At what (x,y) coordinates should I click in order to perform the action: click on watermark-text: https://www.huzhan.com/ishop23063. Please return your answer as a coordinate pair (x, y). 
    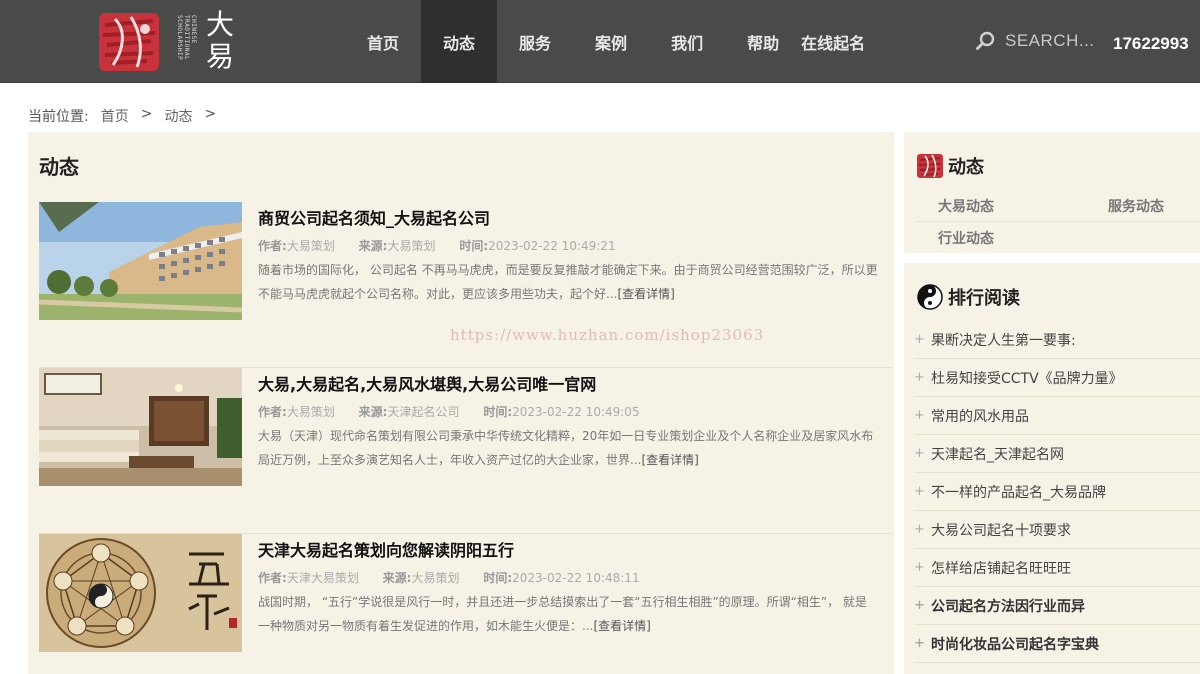
    Looking at the image, I should click on (607, 335).